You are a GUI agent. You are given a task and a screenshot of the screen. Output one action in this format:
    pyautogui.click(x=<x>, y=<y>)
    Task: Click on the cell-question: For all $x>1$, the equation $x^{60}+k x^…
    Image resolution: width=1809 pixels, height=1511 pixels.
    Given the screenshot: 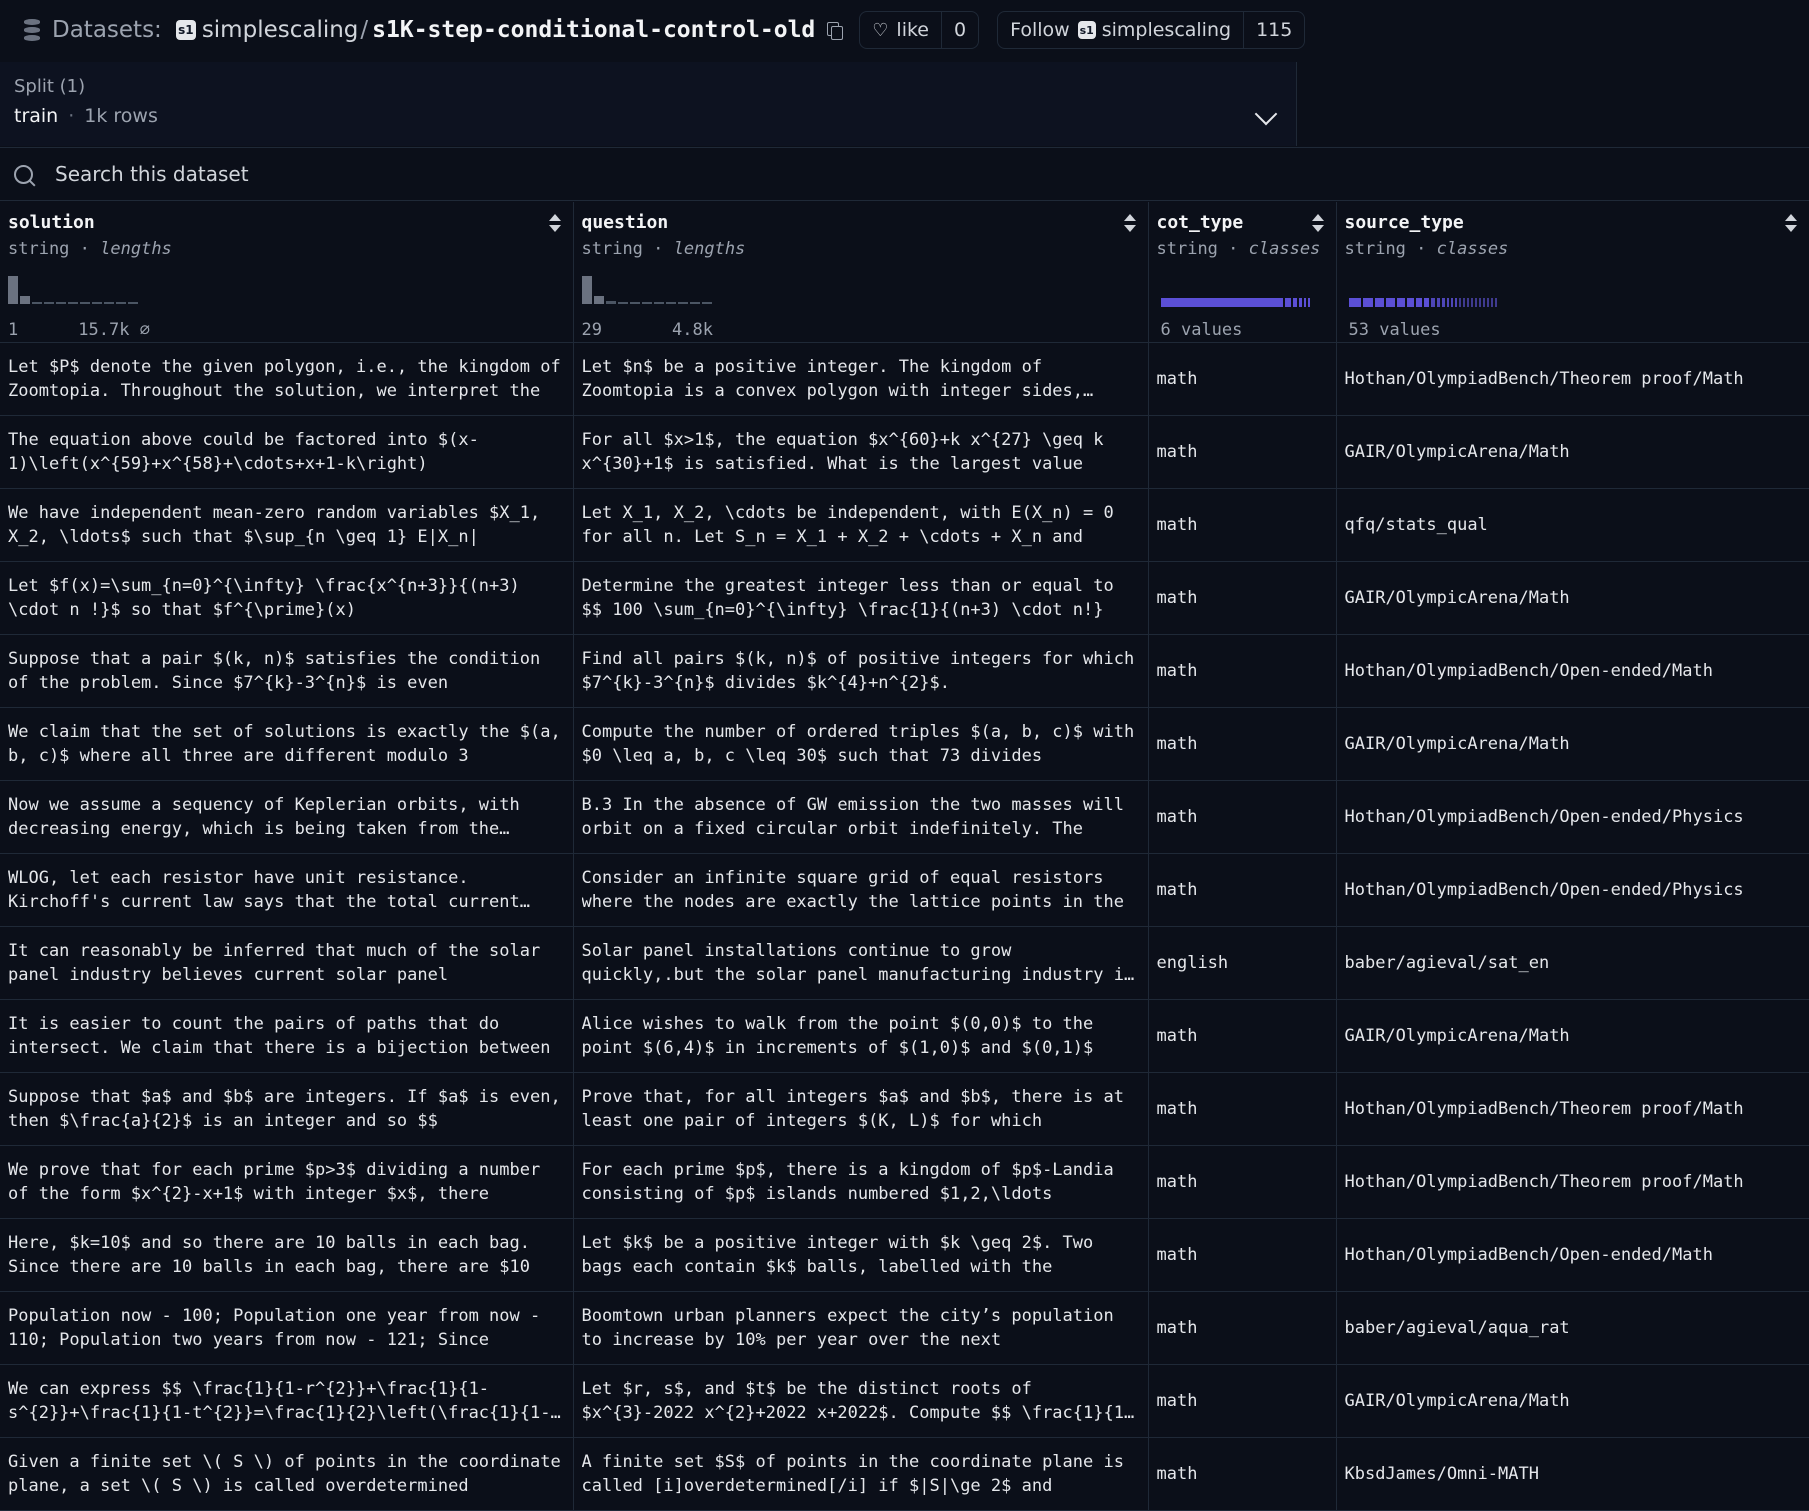 What is the action you would take?
    pyautogui.click(x=861, y=452)
    